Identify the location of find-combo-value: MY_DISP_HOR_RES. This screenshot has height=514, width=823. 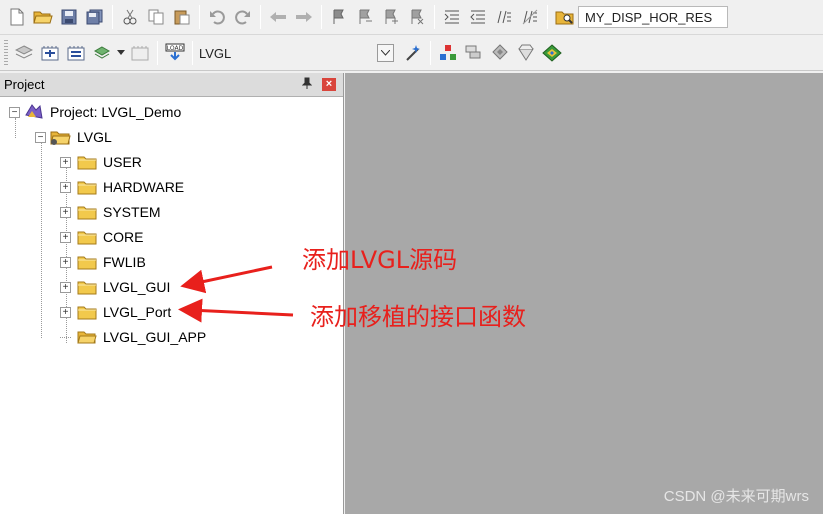
(649, 17).